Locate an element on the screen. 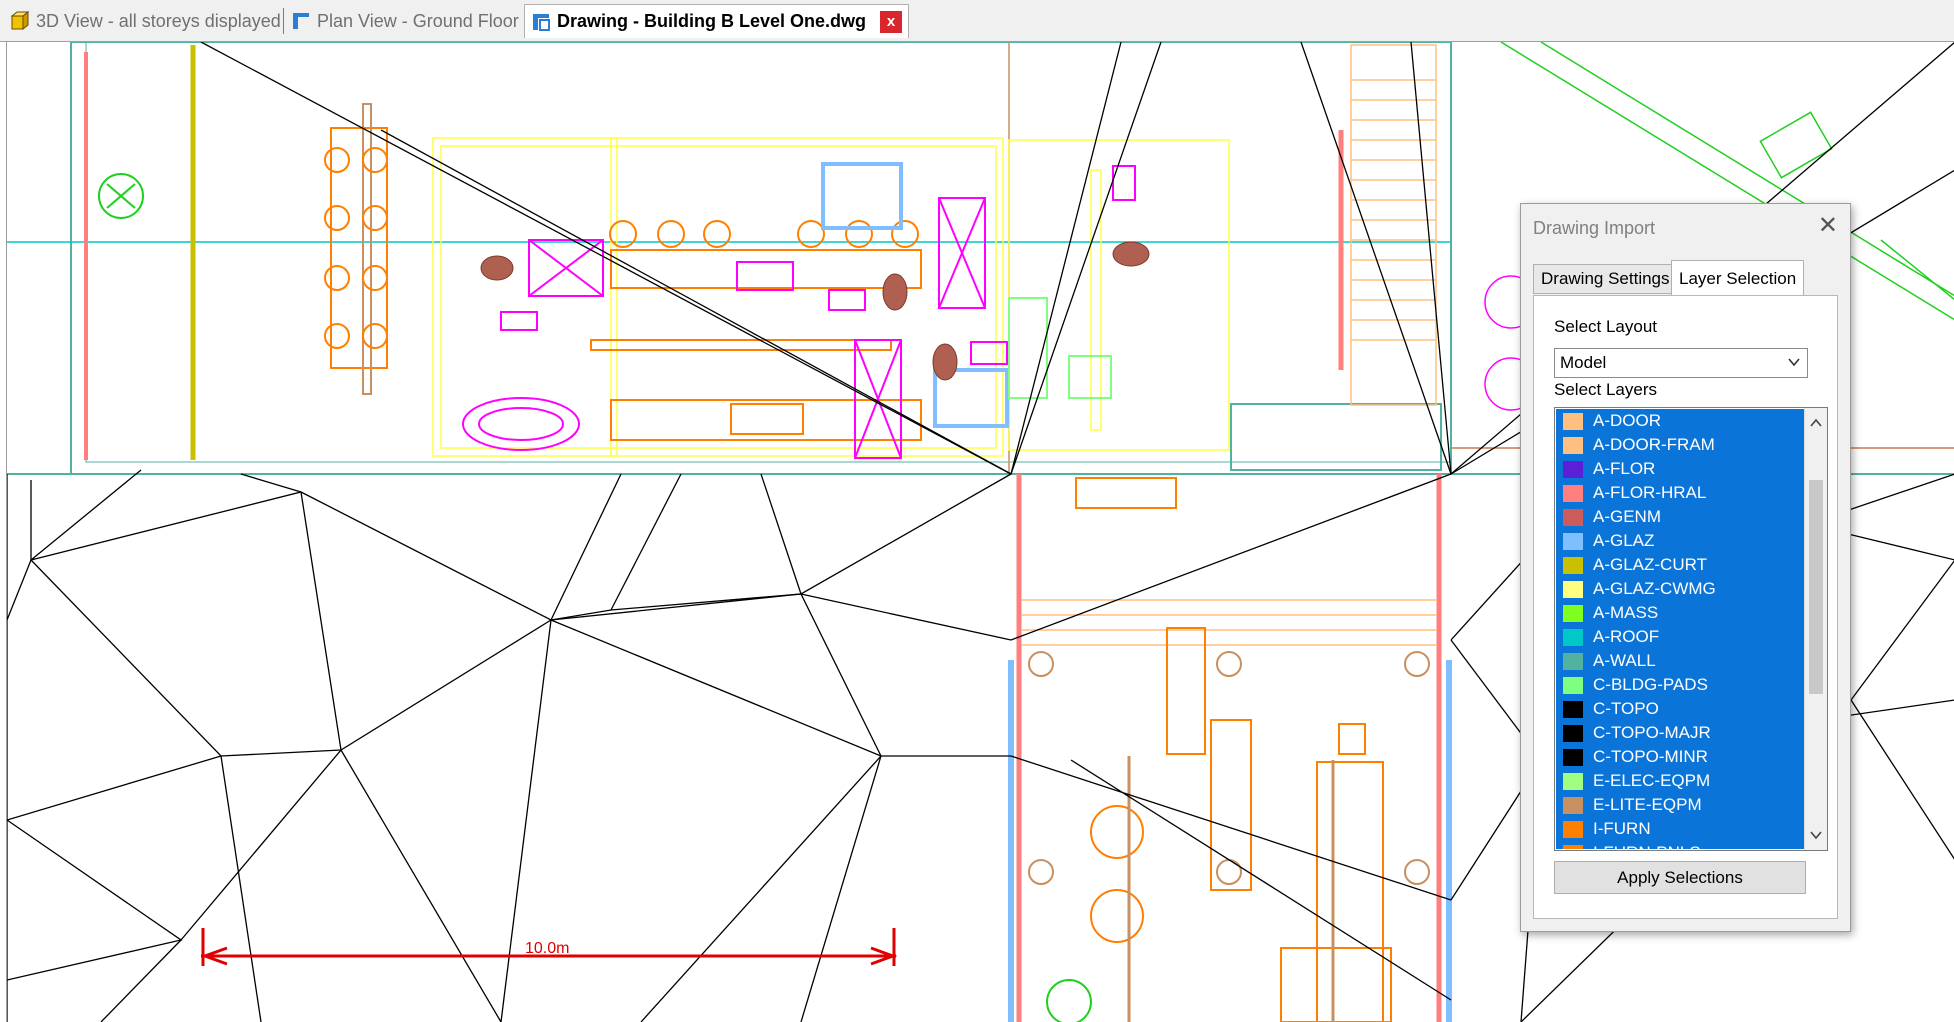 Image resolution: width=1954 pixels, height=1022 pixels. layout-value: Model is located at coordinates (1583, 362).